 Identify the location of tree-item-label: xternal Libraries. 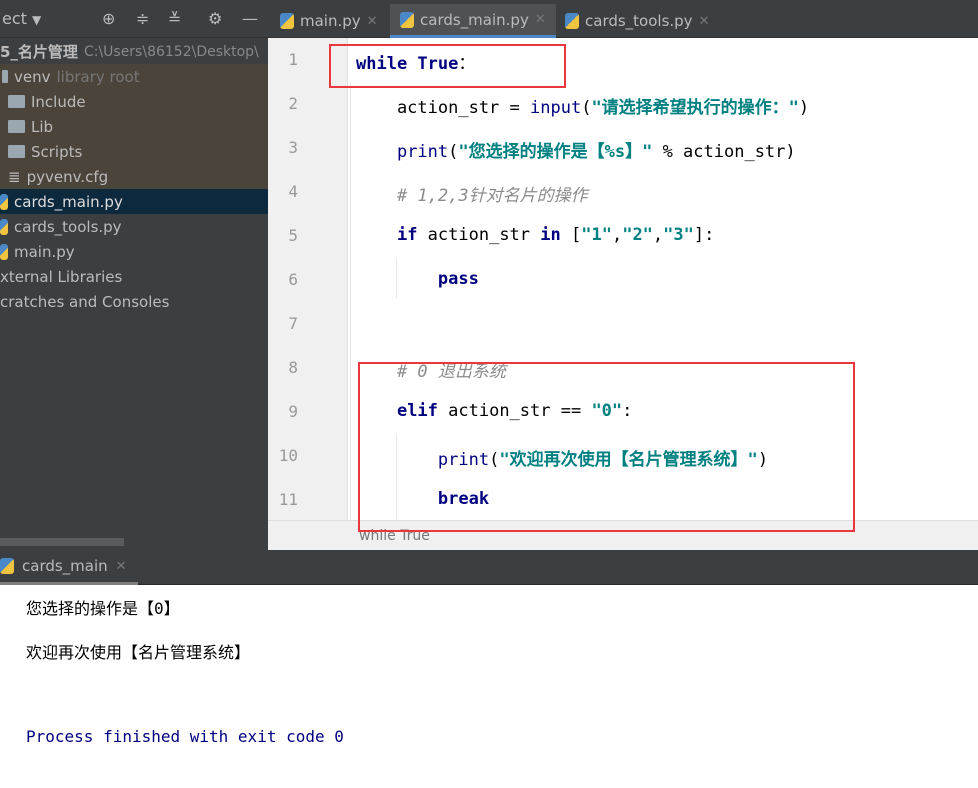
(61, 276).